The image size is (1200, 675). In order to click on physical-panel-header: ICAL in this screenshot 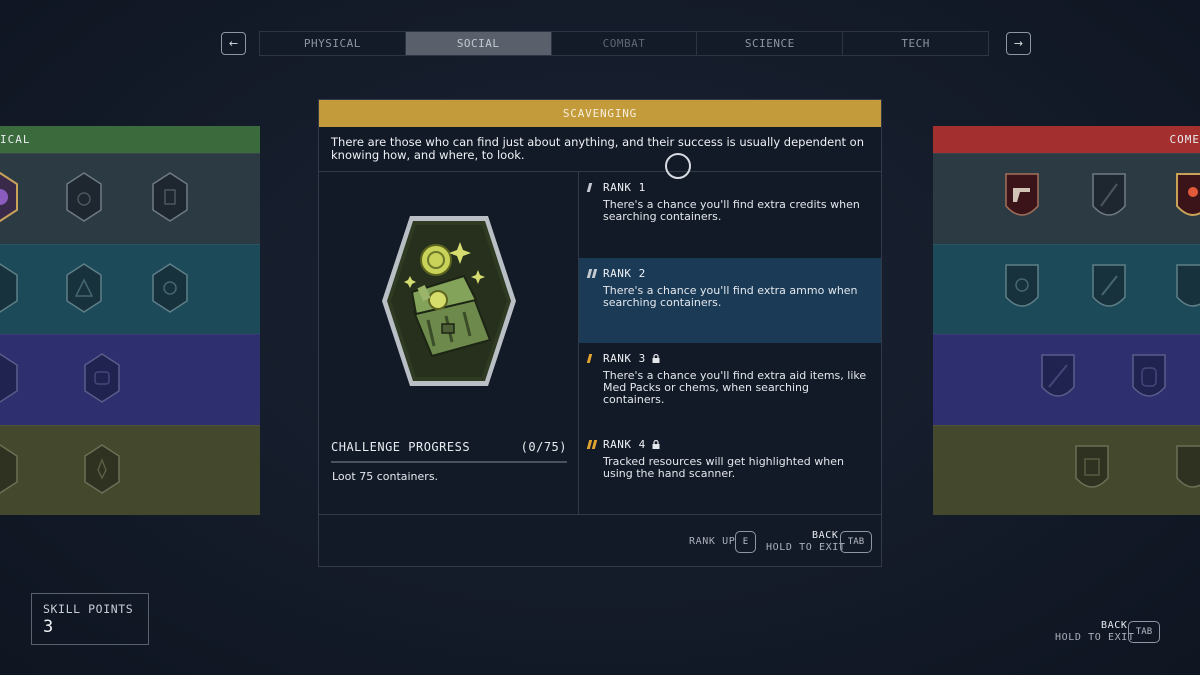, I will do `click(130, 139)`.